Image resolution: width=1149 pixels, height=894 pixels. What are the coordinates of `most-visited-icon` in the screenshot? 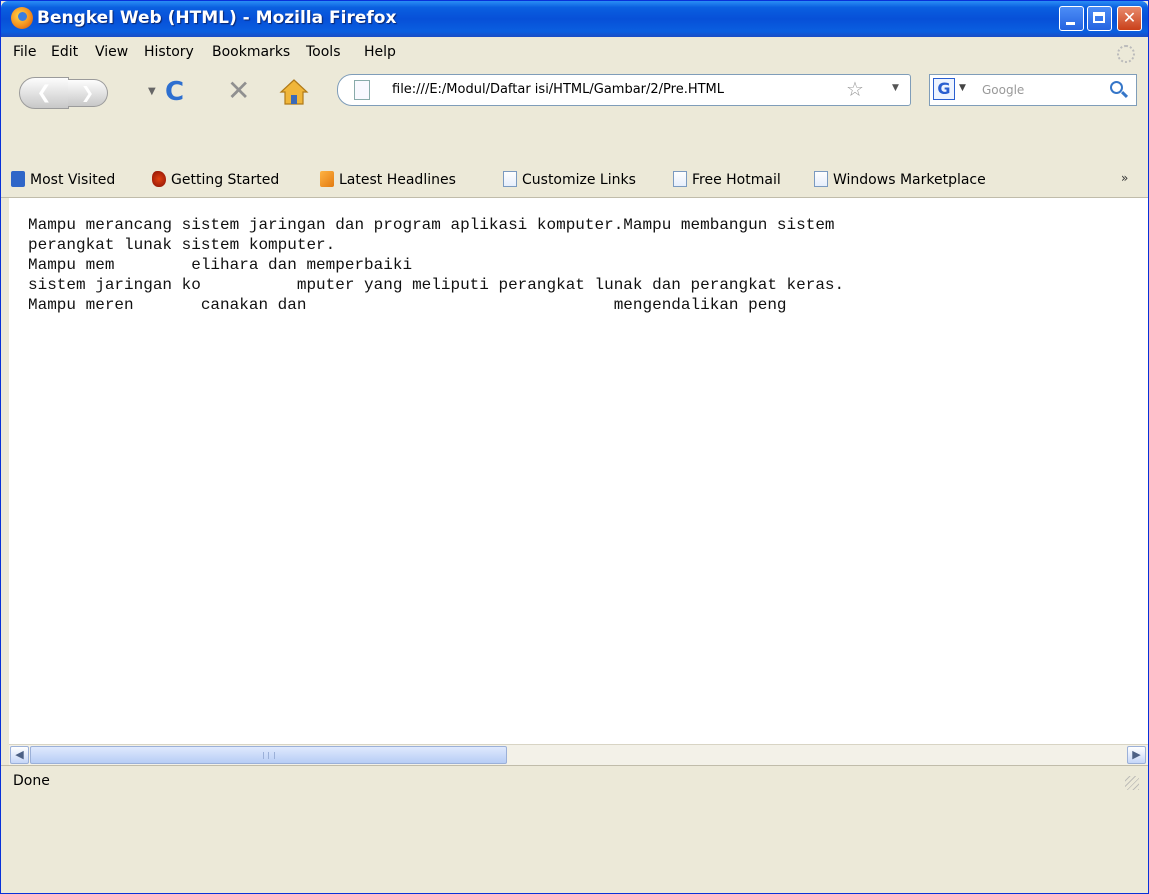 It's located at (18, 179).